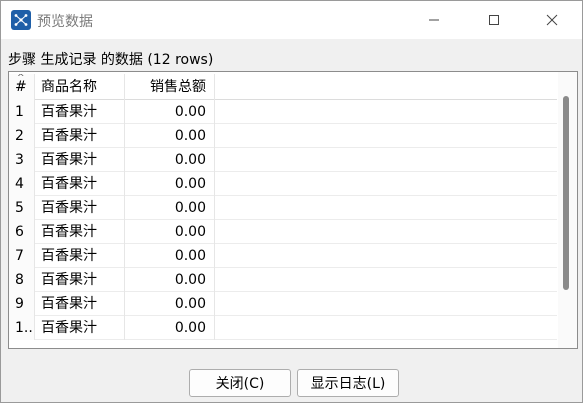  Describe the element at coordinates (283, 256) in the screenshot. I see `table-row: 7 百香果汁 0.00` at that location.